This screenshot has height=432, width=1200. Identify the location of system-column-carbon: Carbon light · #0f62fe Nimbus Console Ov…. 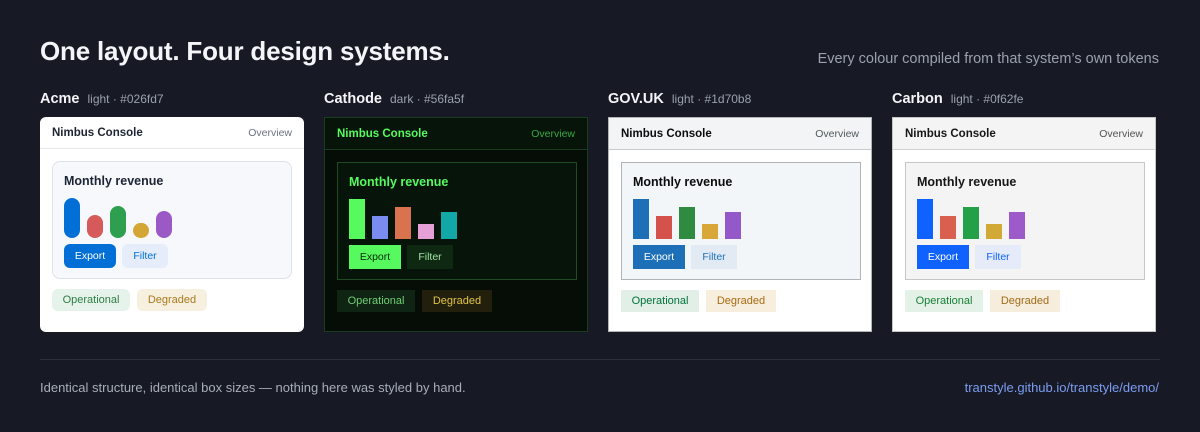
(1024, 211).